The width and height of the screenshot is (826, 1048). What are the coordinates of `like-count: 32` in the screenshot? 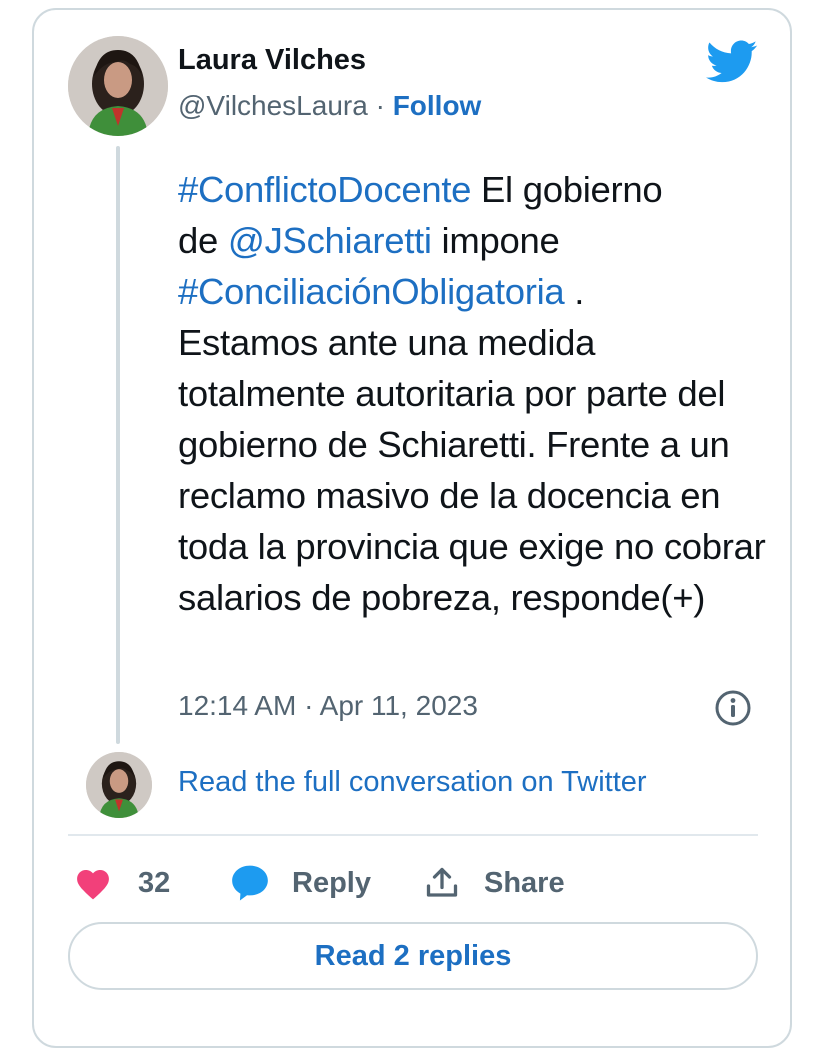 It's located at (154, 882).